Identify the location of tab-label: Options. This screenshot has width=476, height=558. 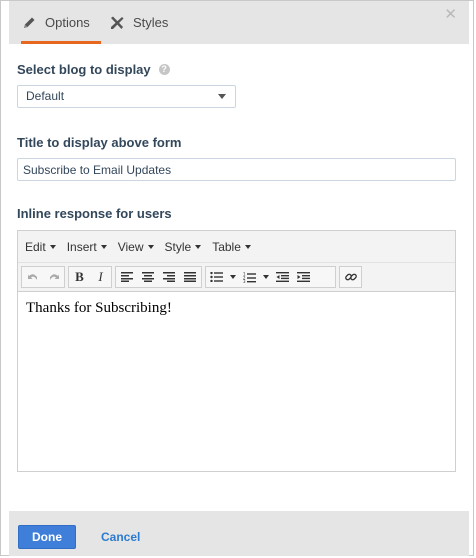
(67, 22).